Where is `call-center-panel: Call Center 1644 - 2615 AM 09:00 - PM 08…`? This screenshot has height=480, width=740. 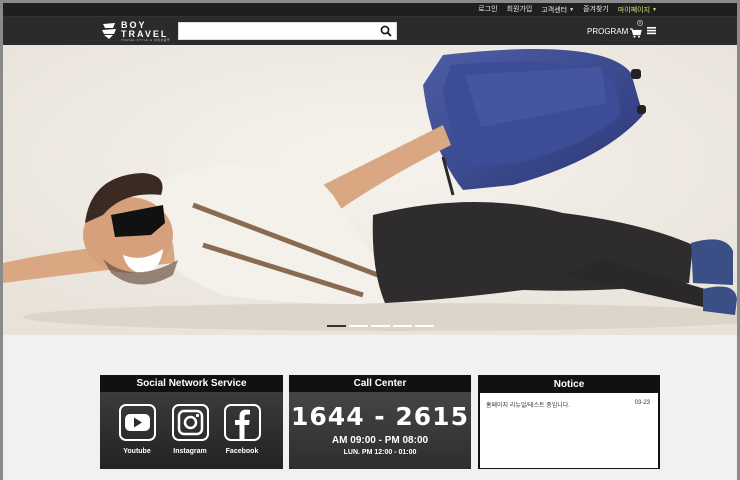 call-center-panel: Call Center 1644 - 2615 AM 09:00 - PM 08… is located at coordinates (380, 422).